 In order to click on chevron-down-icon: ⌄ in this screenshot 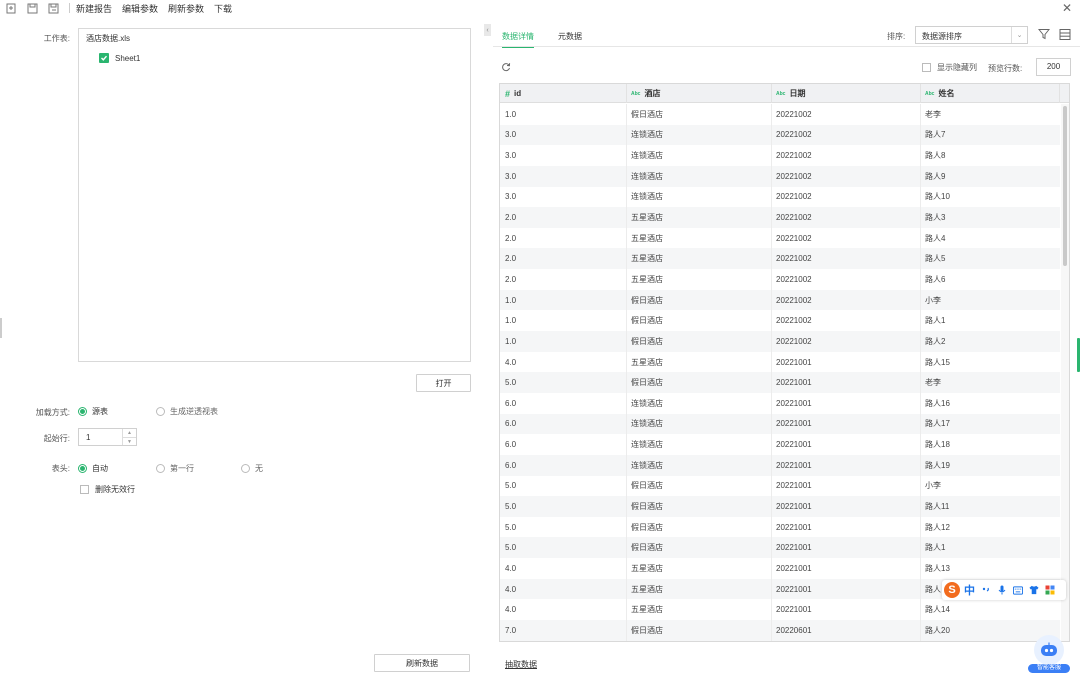, I will do `click(1019, 35)`.